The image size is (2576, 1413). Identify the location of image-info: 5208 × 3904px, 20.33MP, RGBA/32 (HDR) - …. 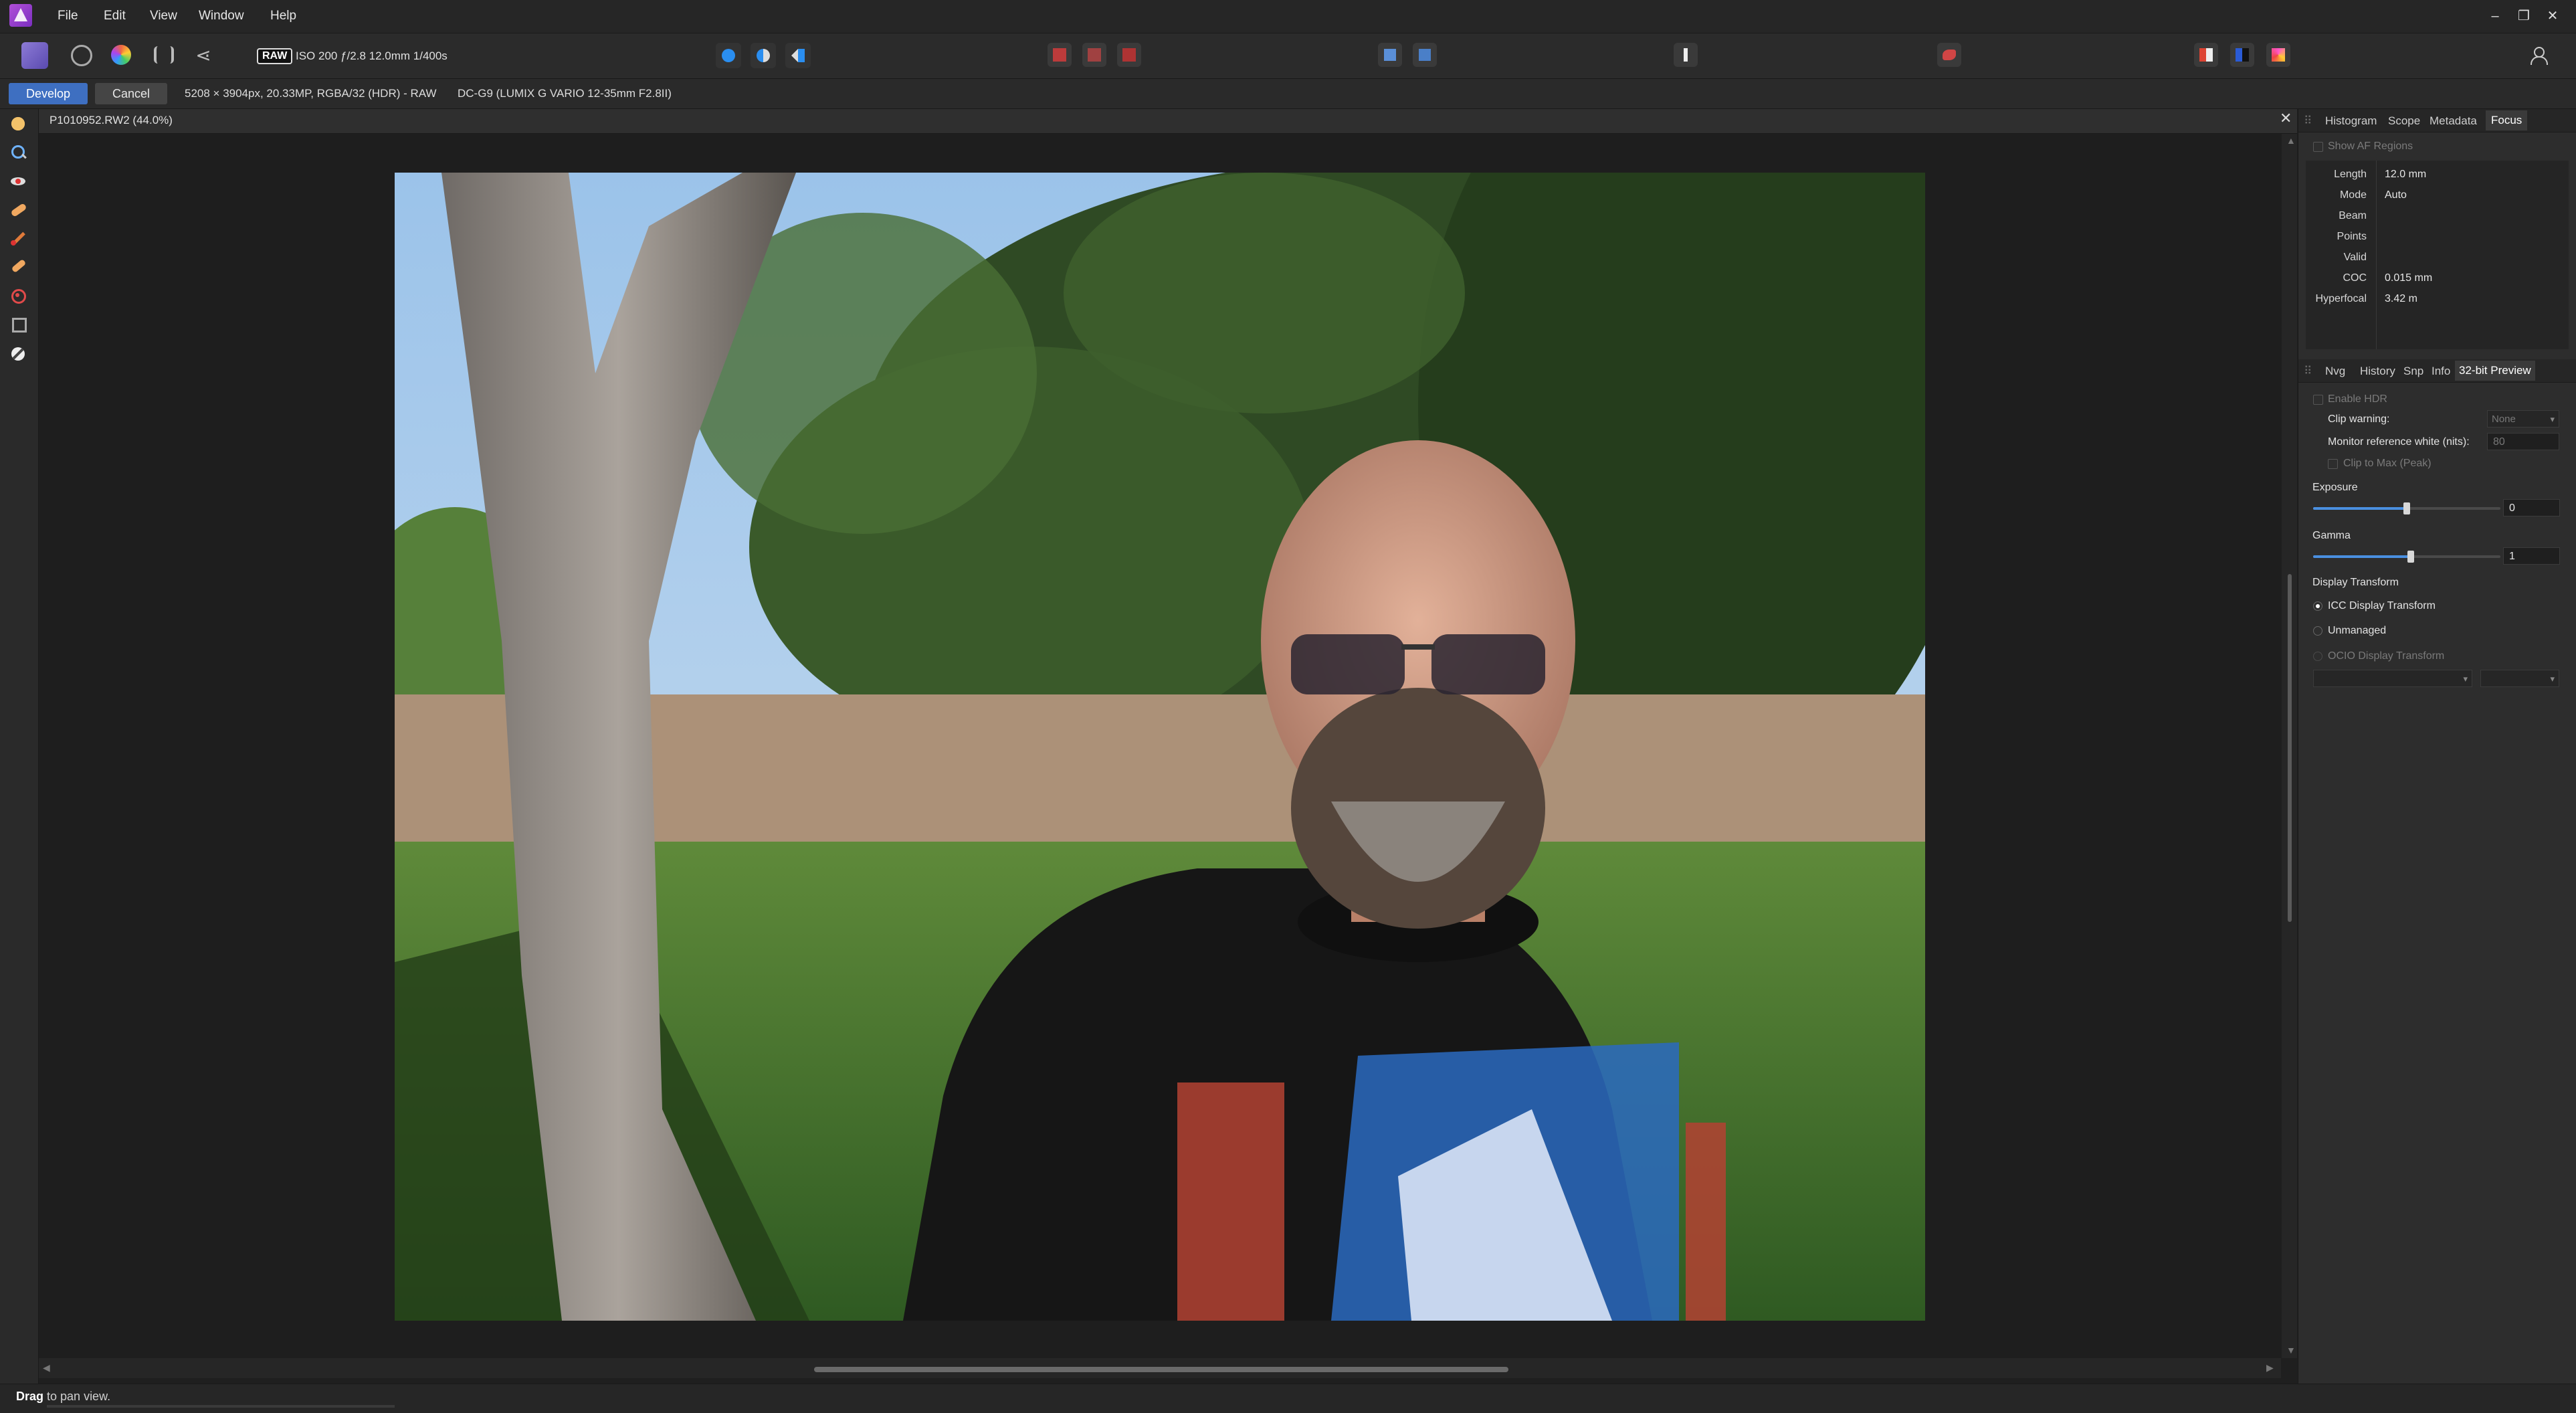
(311, 93).